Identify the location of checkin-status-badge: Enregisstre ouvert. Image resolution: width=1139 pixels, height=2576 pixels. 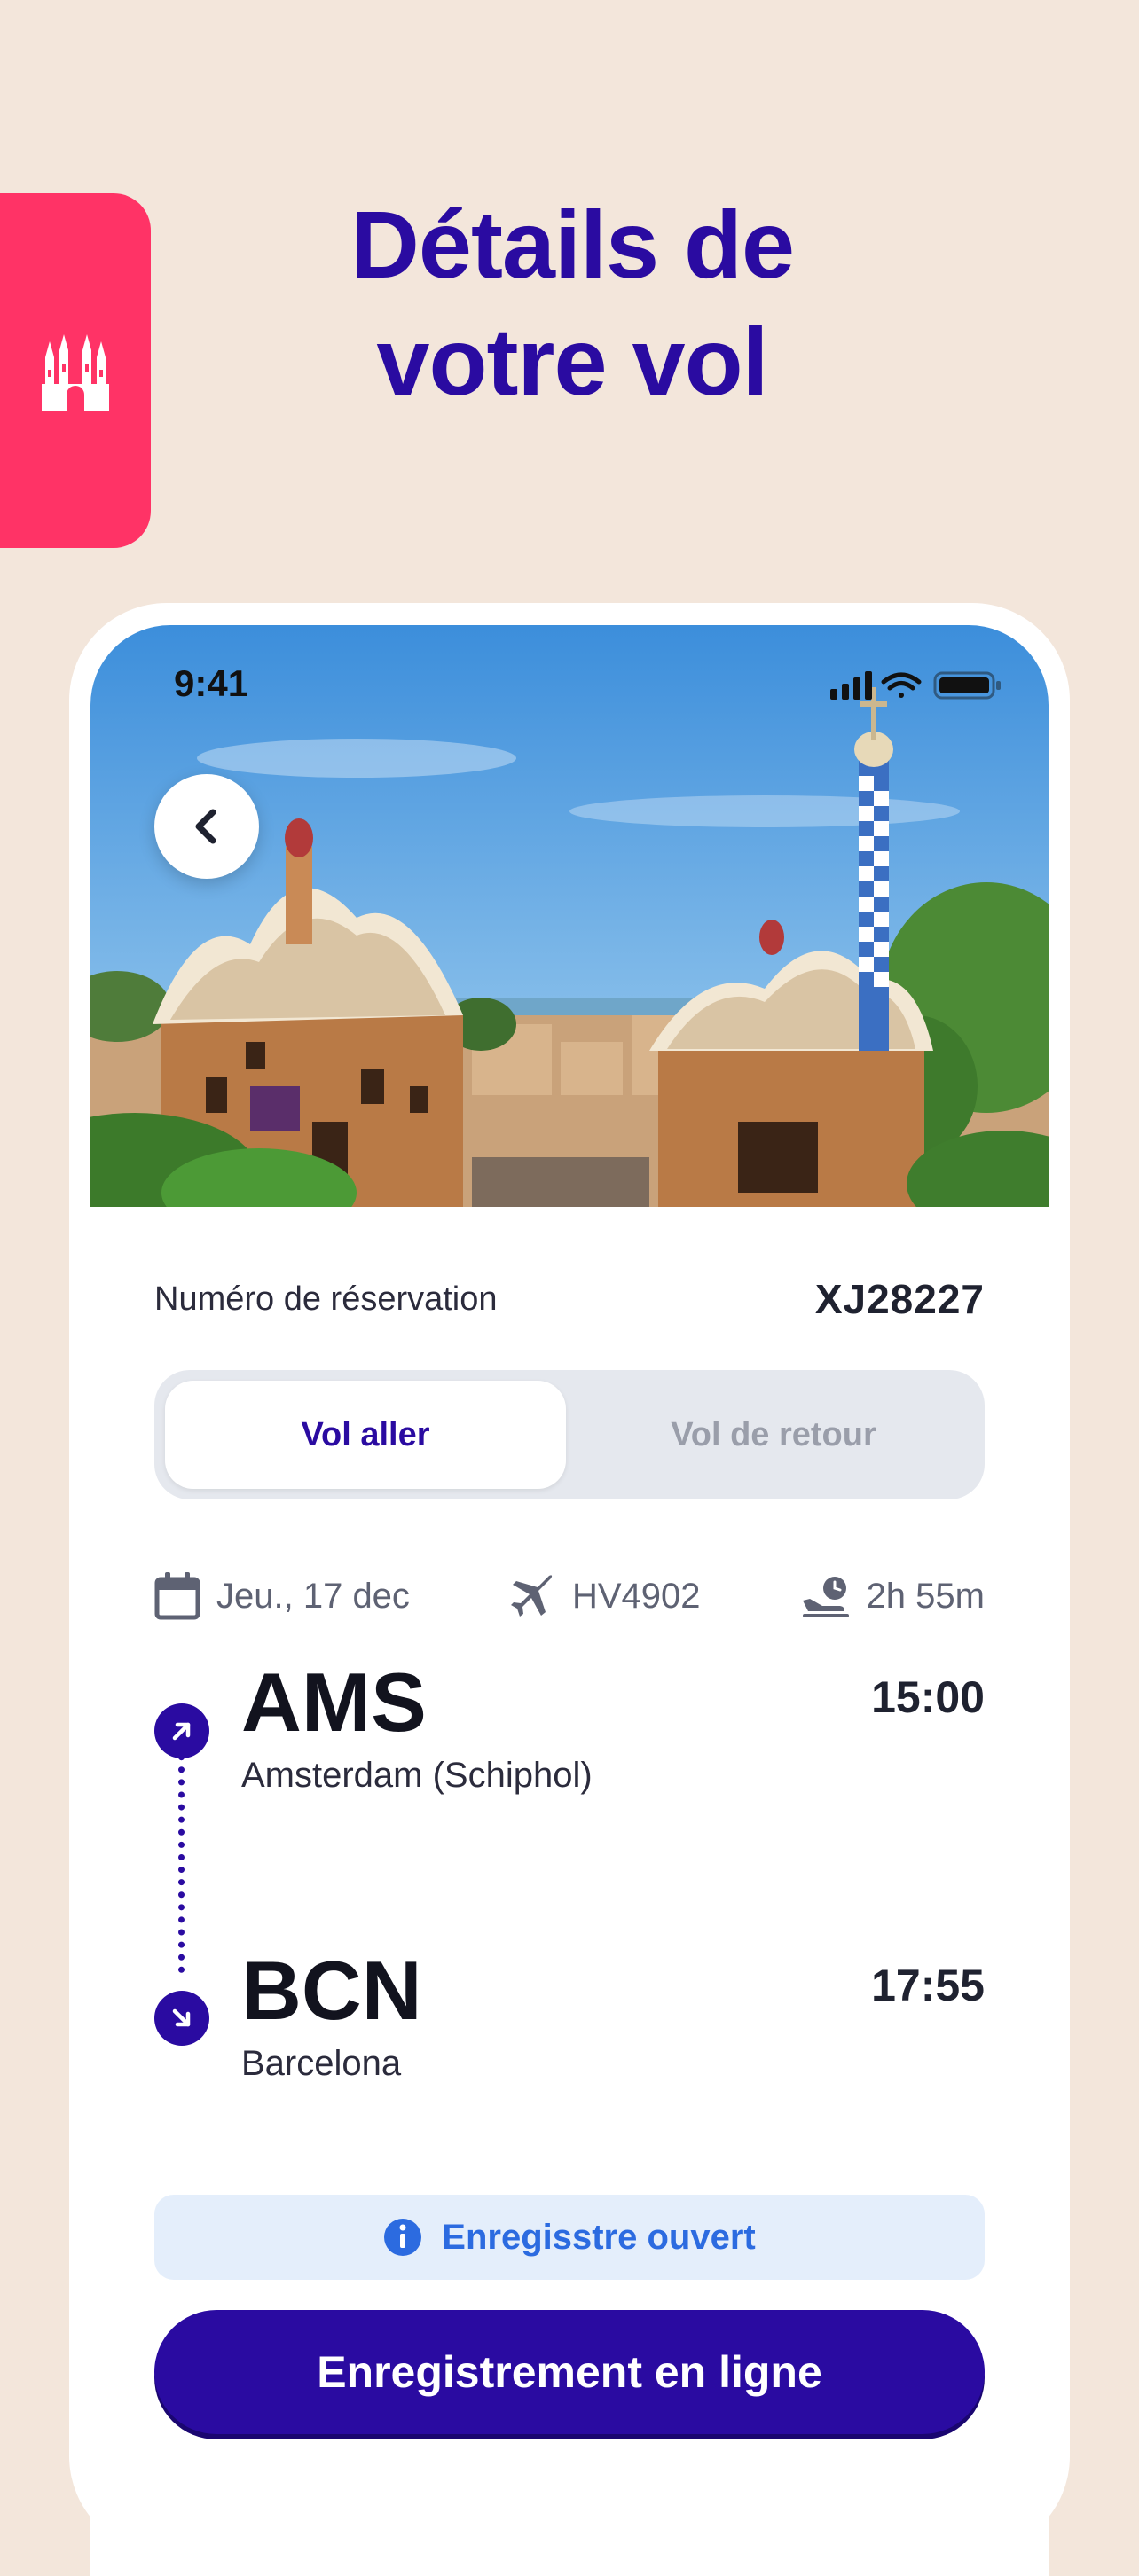
(569, 2237).